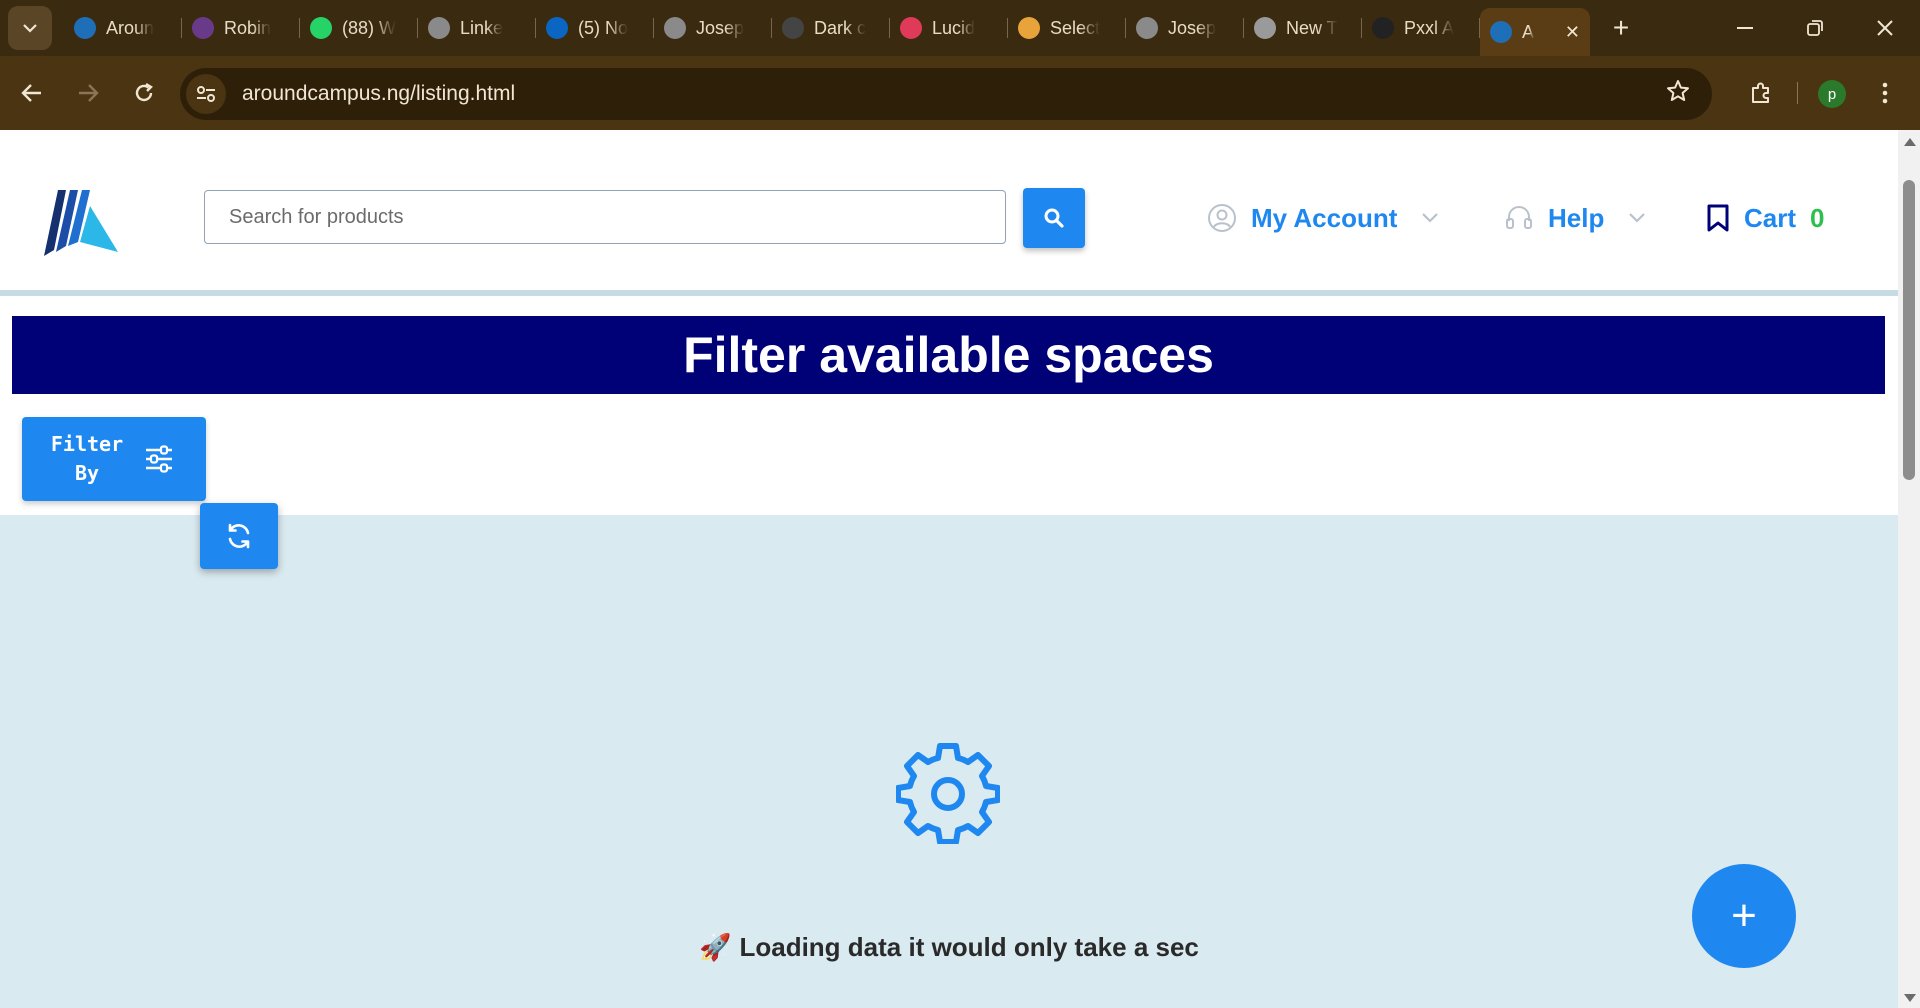 The image size is (1920, 1008). Describe the element at coordinates (1770, 217) in the screenshot. I see `cart-label: Cart` at that location.